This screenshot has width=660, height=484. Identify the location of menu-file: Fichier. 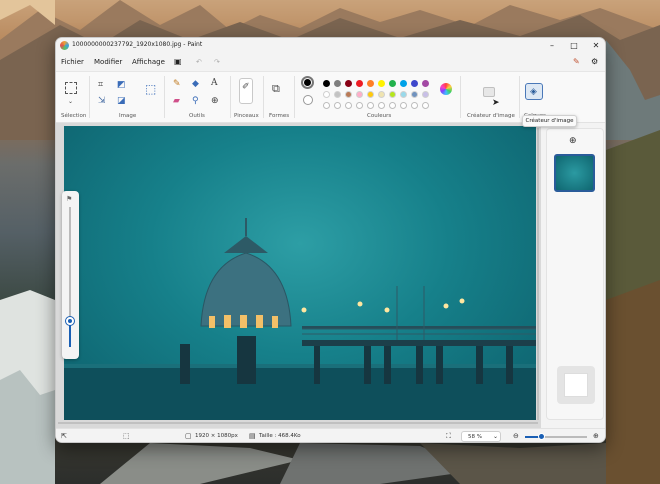
(72, 62).